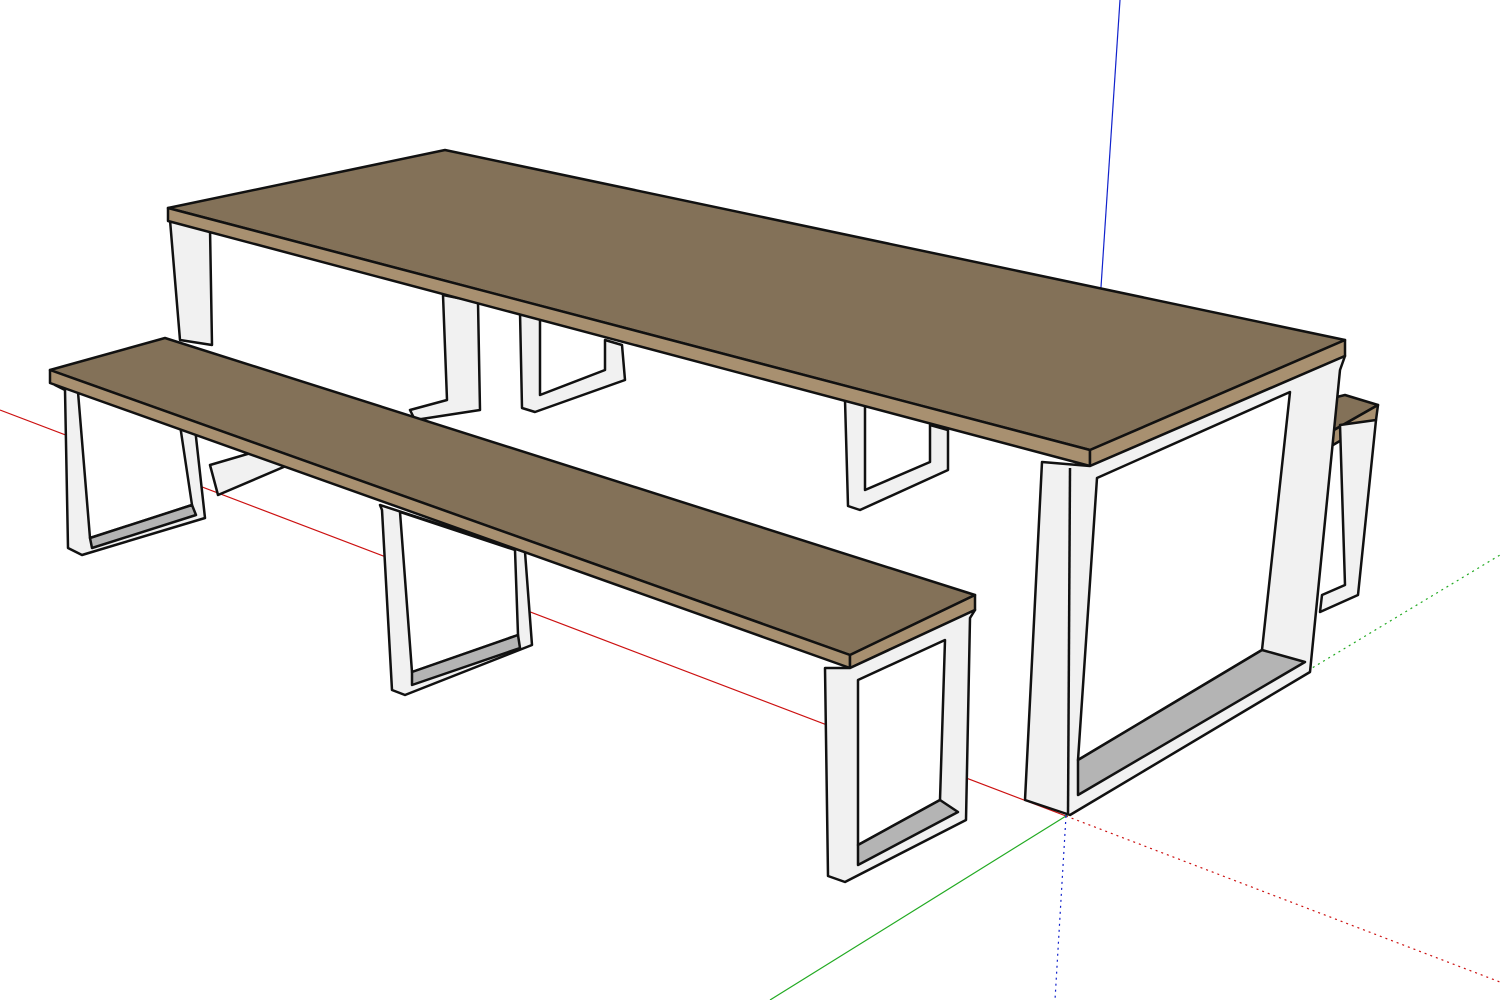  Describe the element at coordinates (191, 282) in the screenshot. I see `table-leg-left` at that location.